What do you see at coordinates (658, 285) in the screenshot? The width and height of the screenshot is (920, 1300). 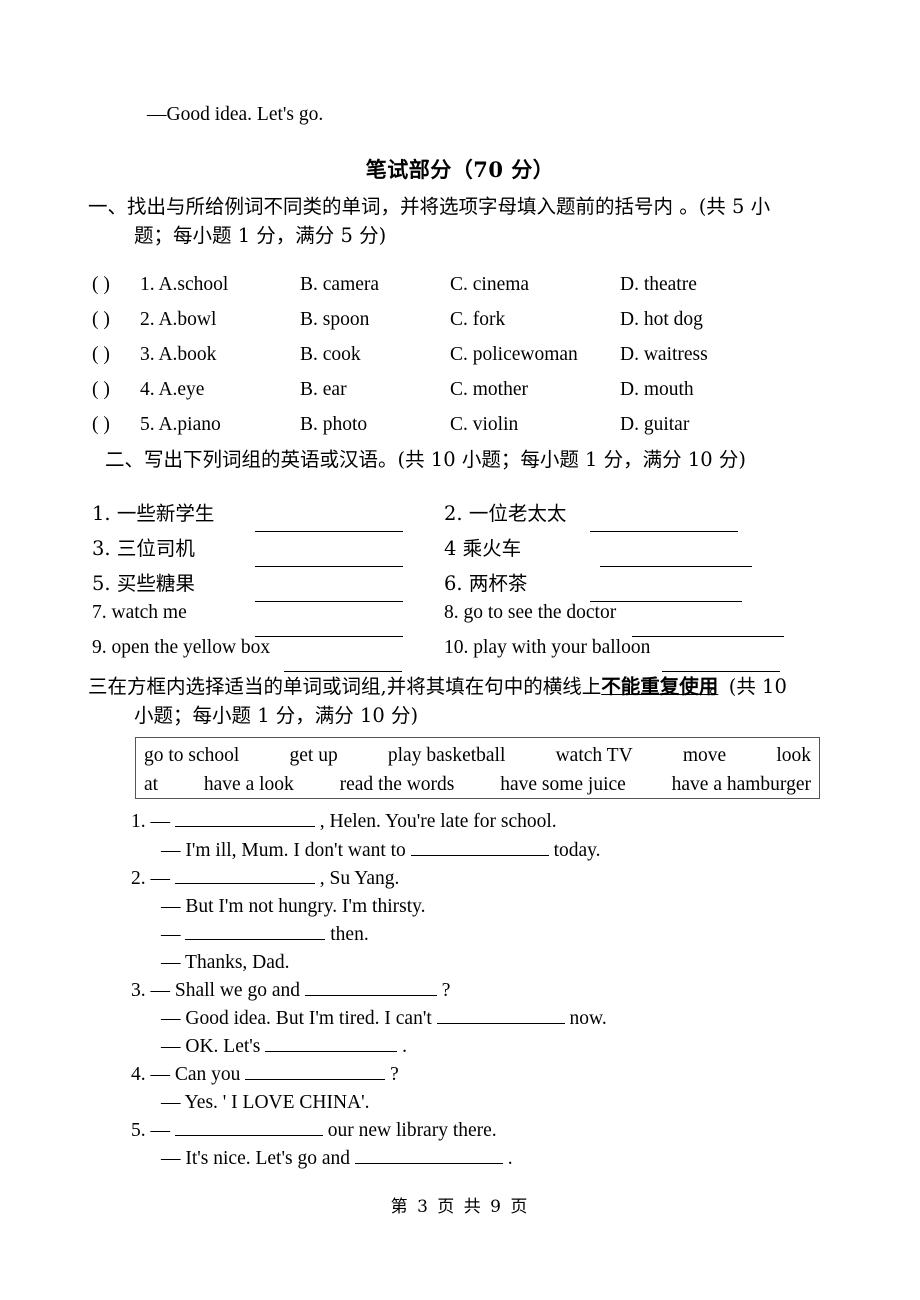 I see `mcq-option-d: D. theatre` at bounding box center [658, 285].